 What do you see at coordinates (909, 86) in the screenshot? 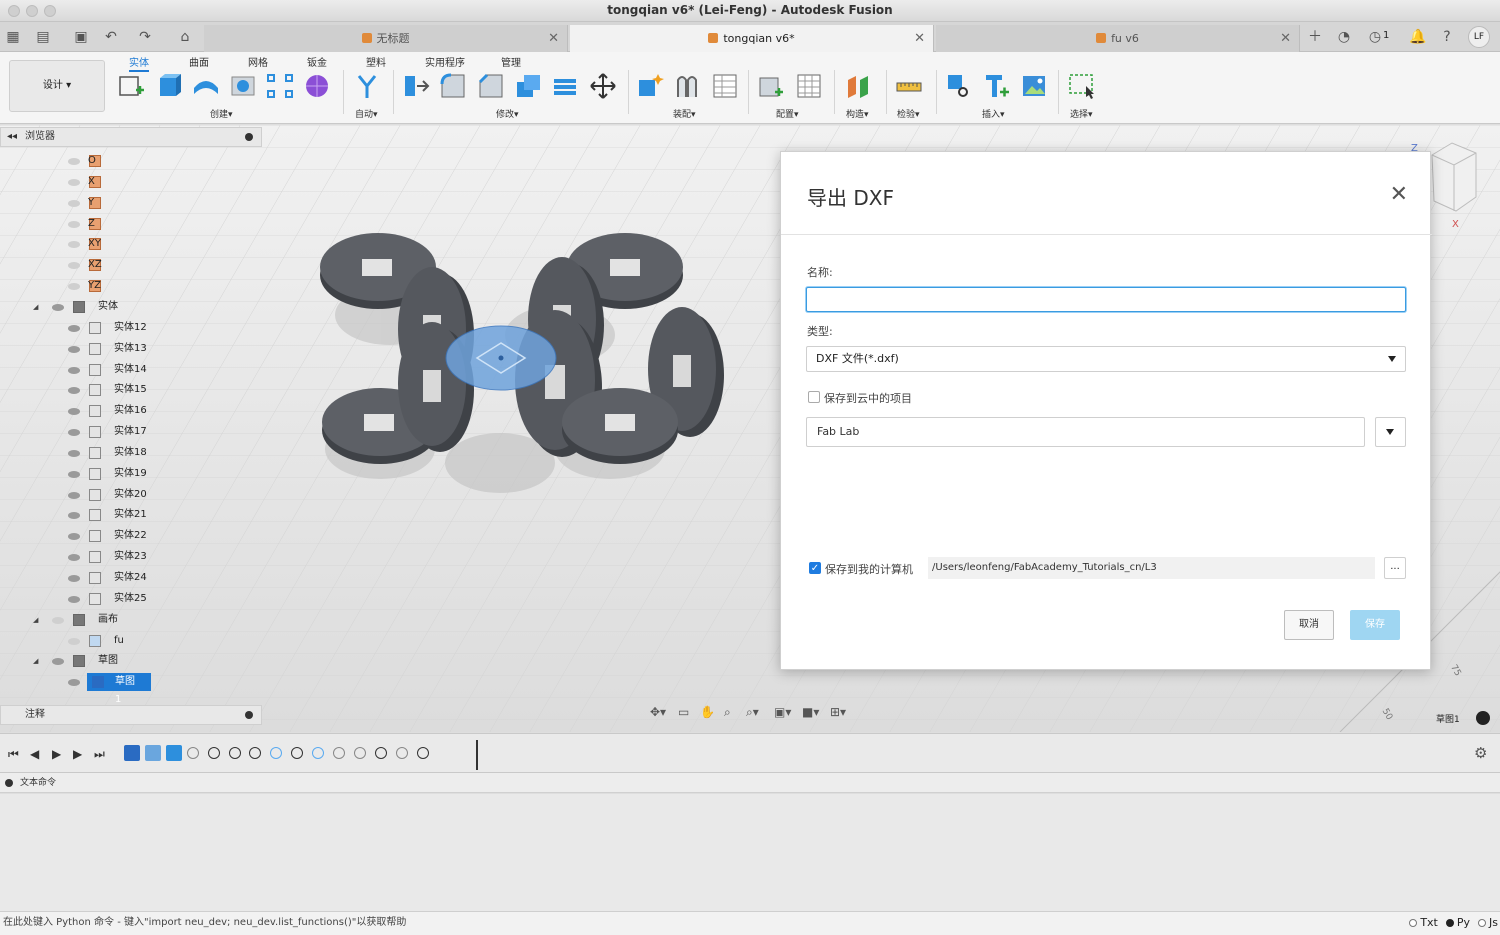
I see `measure-icon` at bounding box center [909, 86].